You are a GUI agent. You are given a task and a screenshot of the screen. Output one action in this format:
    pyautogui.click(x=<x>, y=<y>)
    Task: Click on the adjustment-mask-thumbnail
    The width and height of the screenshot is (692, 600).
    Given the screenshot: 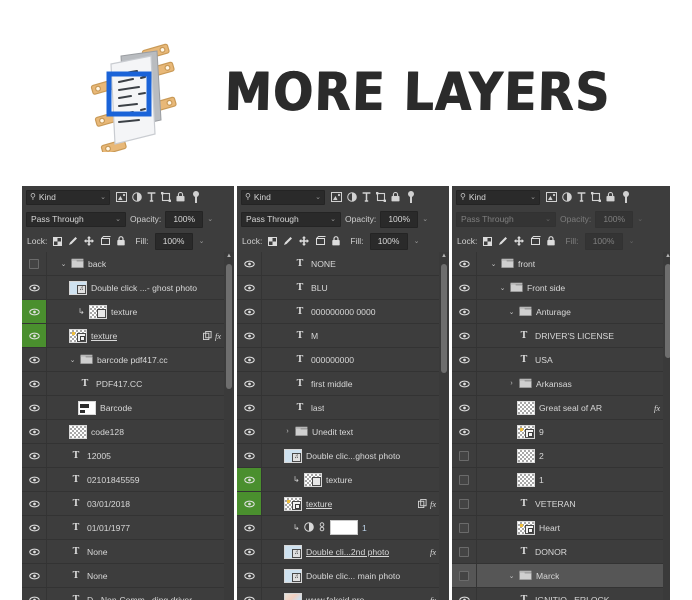 What is the action you would take?
    pyautogui.click(x=344, y=527)
    